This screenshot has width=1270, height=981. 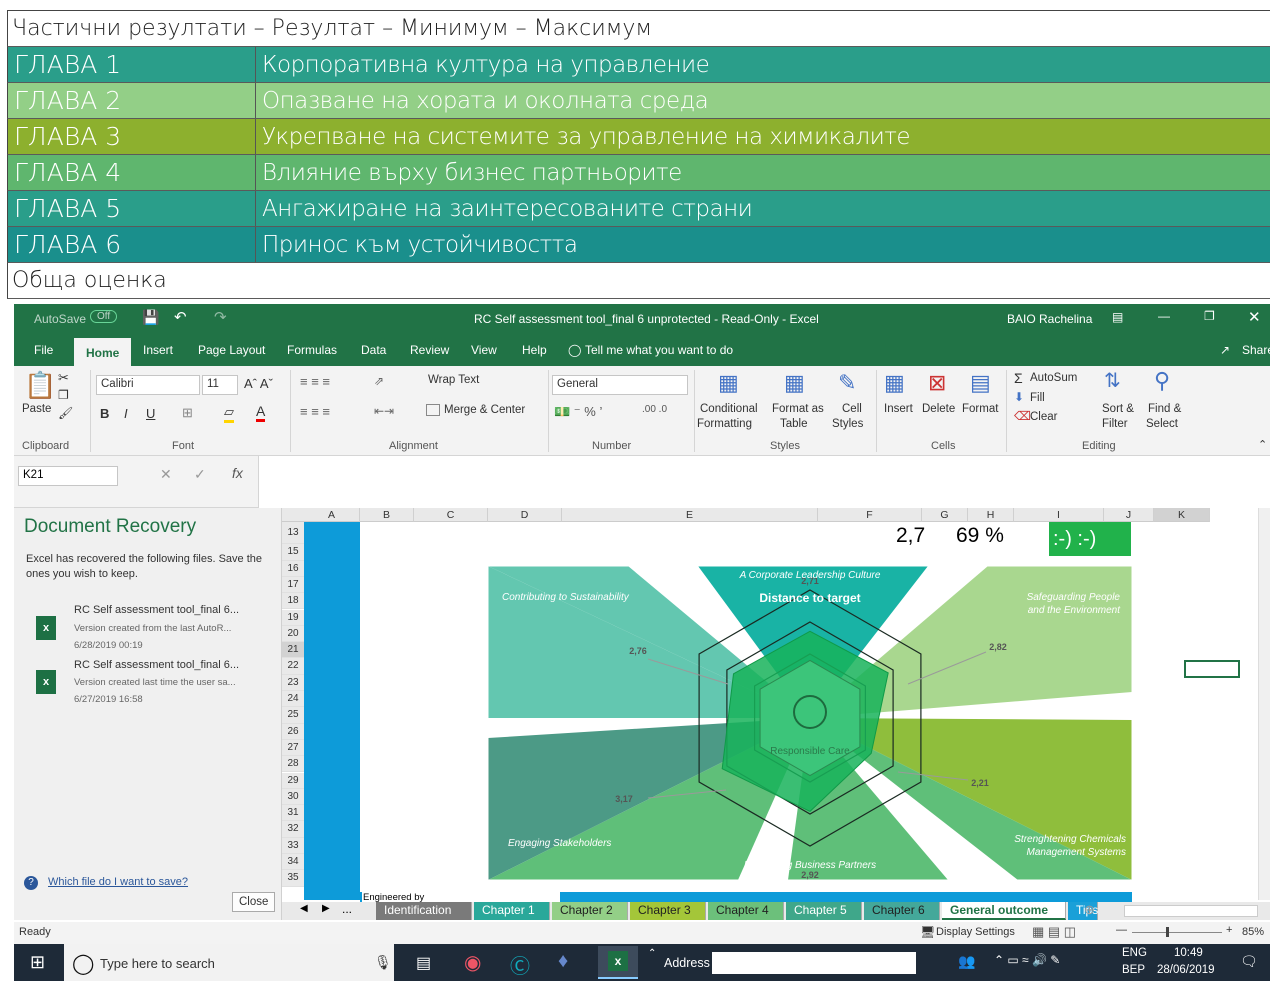 I want to click on row-header: 13, so click(x=293, y=533).